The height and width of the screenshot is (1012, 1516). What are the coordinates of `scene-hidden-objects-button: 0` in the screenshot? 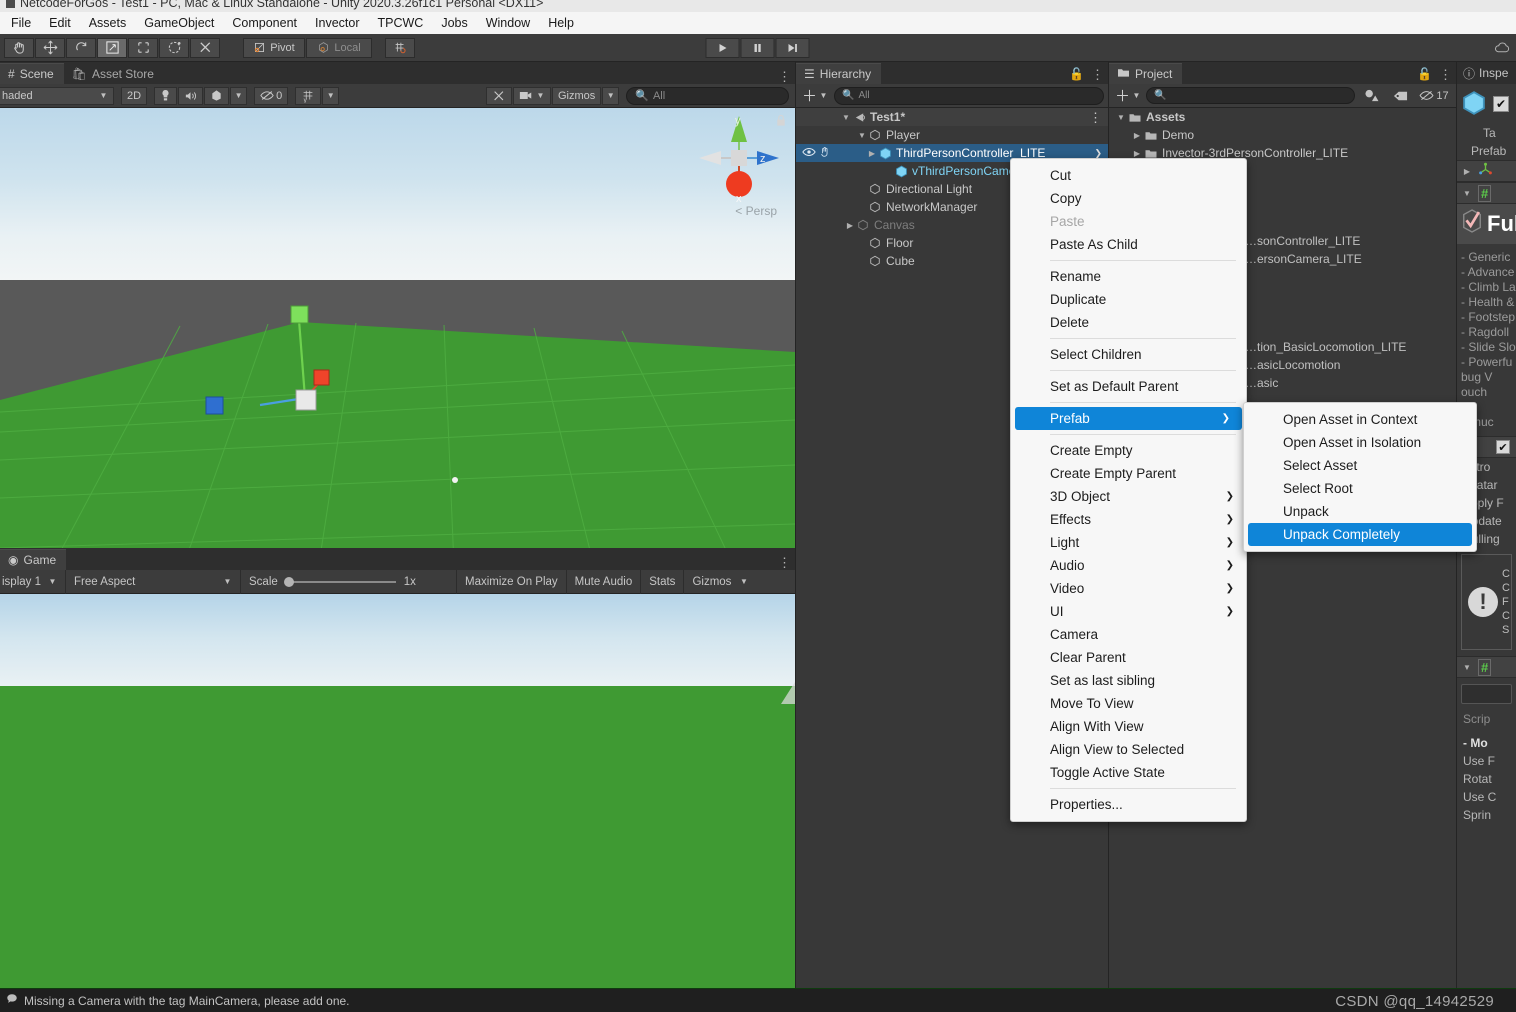 It's located at (271, 95).